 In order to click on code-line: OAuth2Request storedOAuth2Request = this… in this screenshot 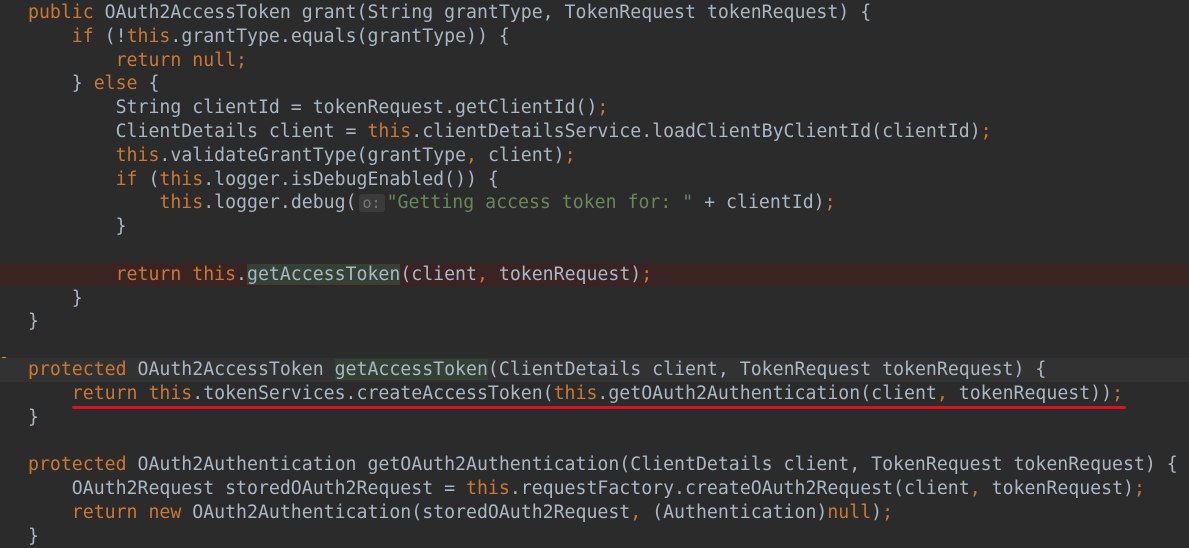, I will do `click(594, 489)`.